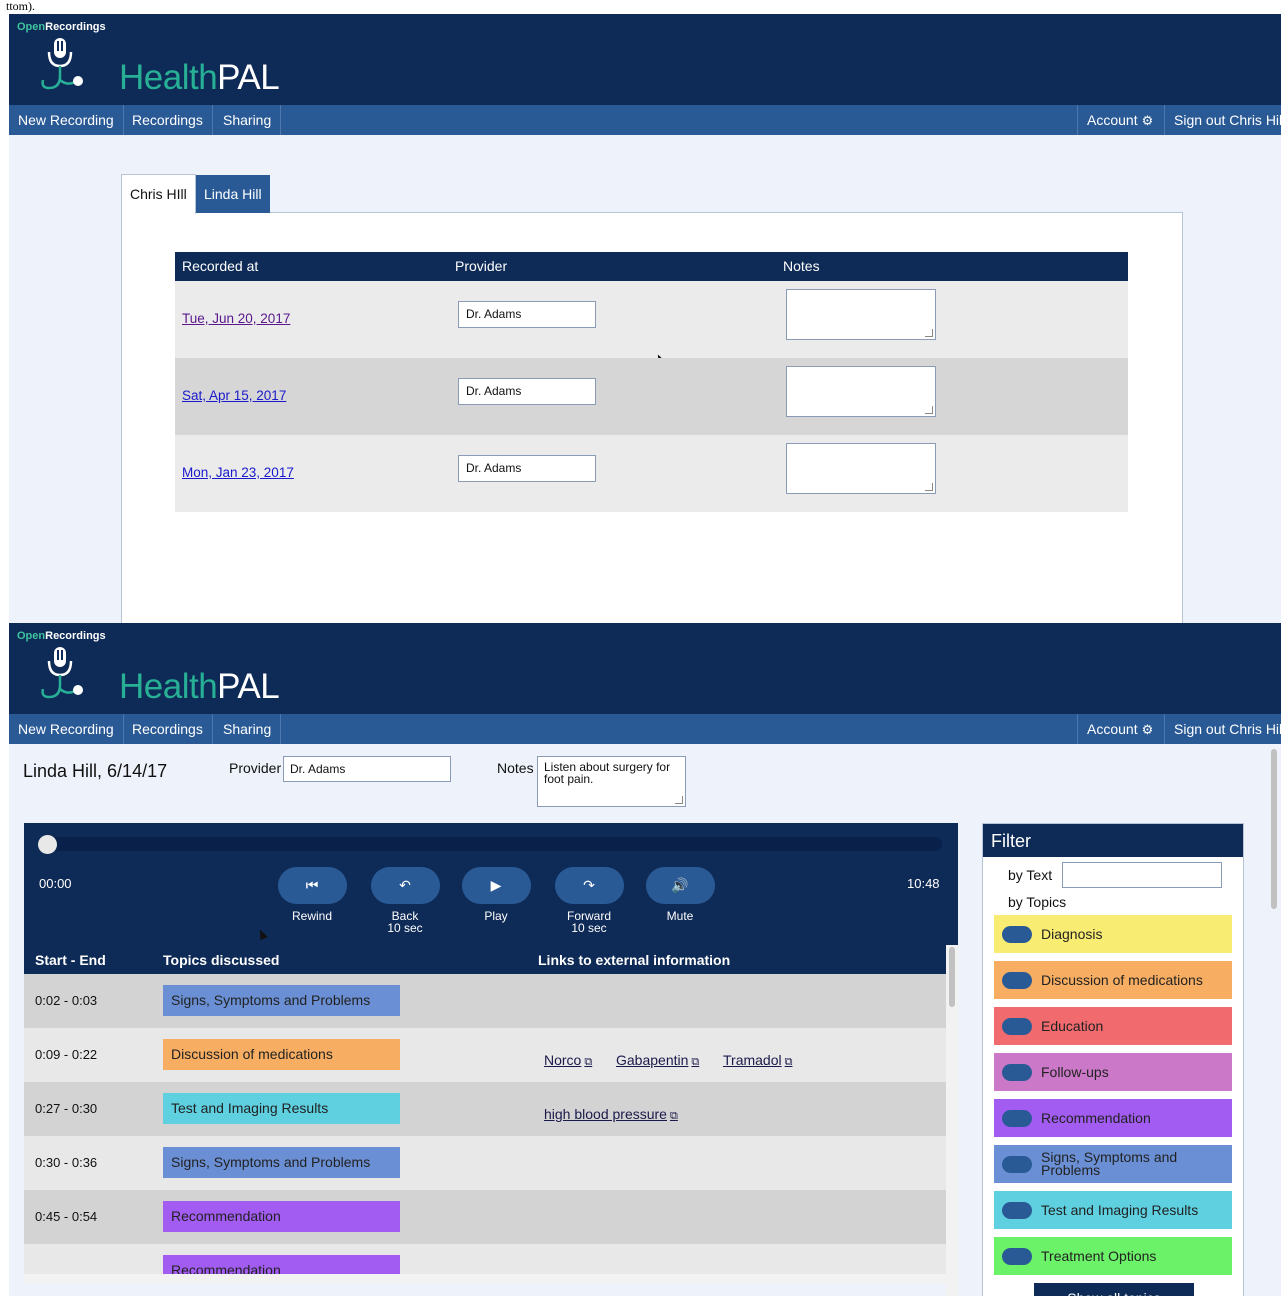 The height and width of the screenshot is (1296, 1281). I want to click on rewind-button: ⏮ Rewind, so click(312, 894).